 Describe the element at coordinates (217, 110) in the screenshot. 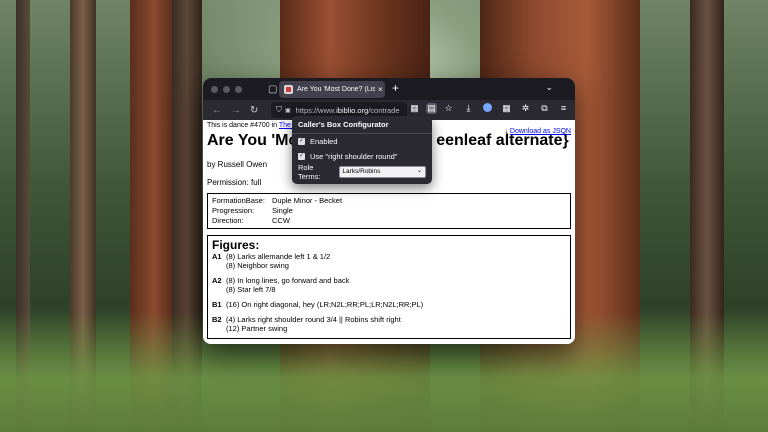

I see `back-button: ←` at that location.